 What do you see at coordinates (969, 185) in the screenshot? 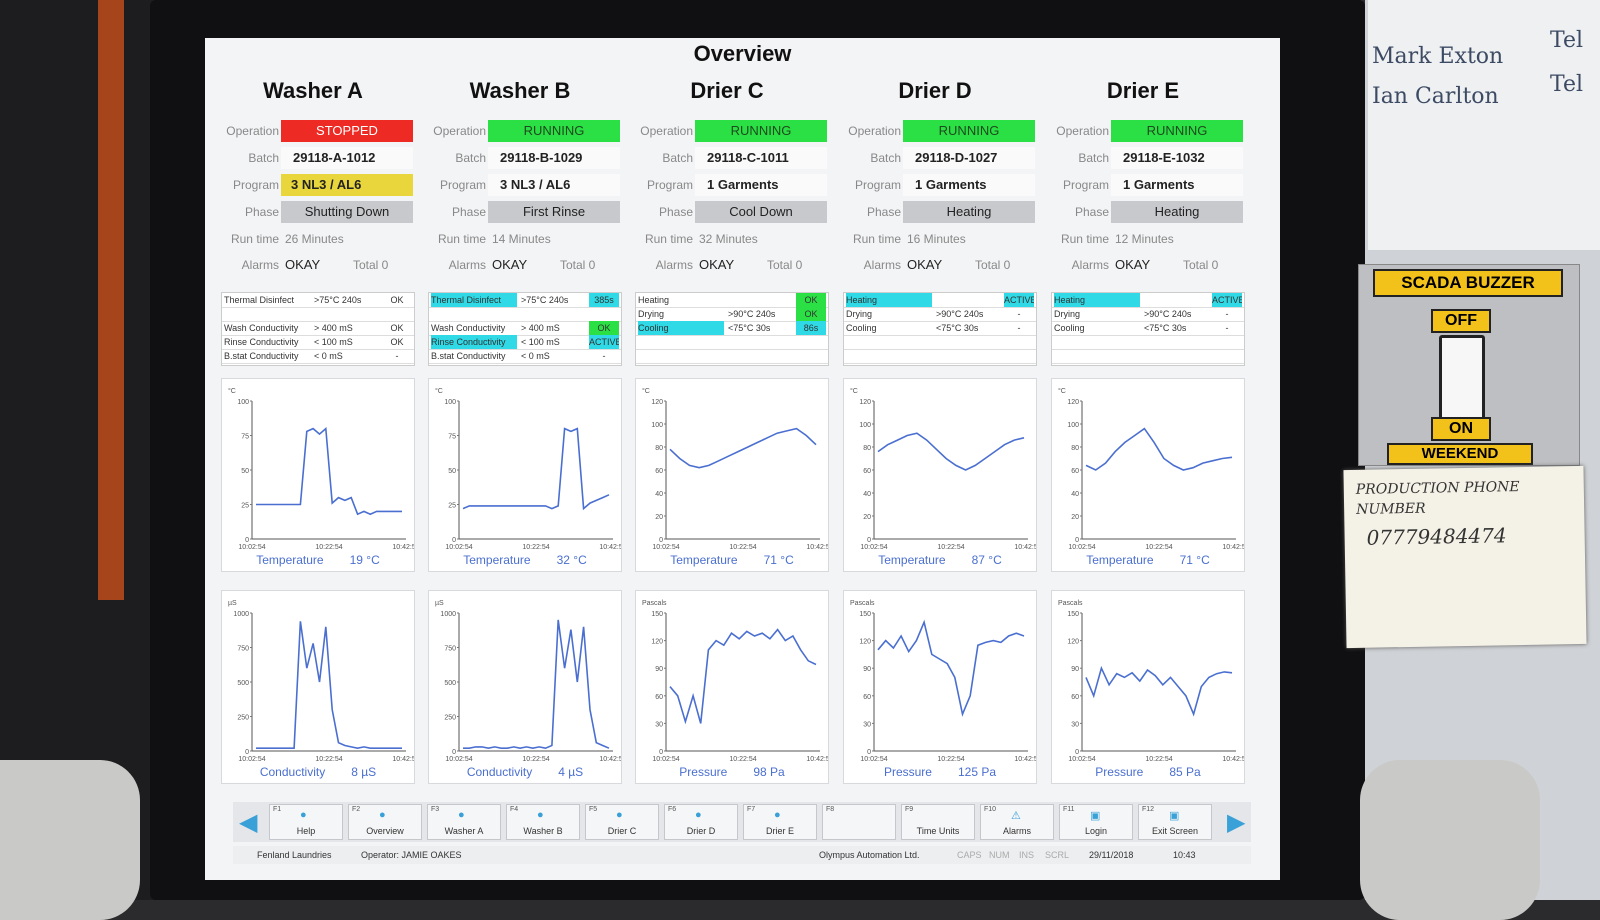
I see `program-name: 1 Garments` at bounding box center [969, 185].